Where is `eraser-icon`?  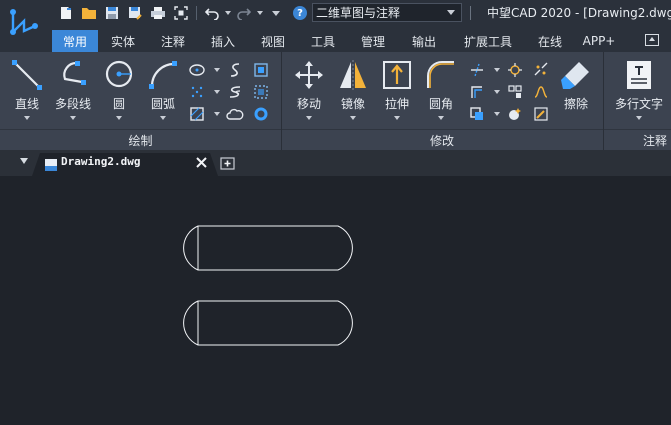 eraser-icon is located at coordinates (575, 75).